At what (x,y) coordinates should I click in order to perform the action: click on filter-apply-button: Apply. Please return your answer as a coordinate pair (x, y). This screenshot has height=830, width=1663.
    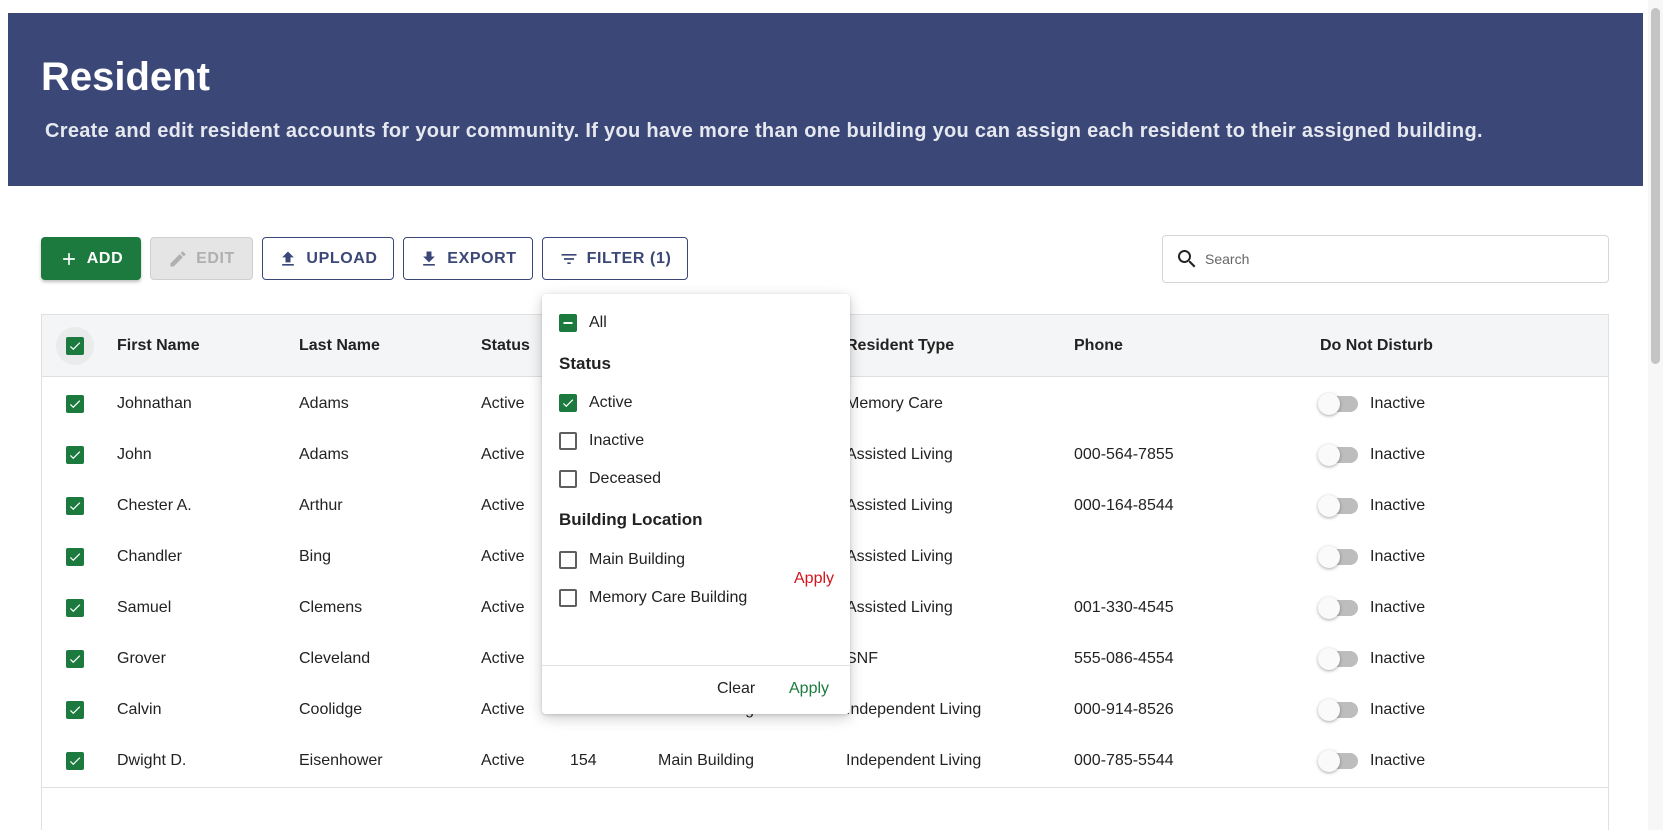
    Looking at the image, I should click on (809, 689).